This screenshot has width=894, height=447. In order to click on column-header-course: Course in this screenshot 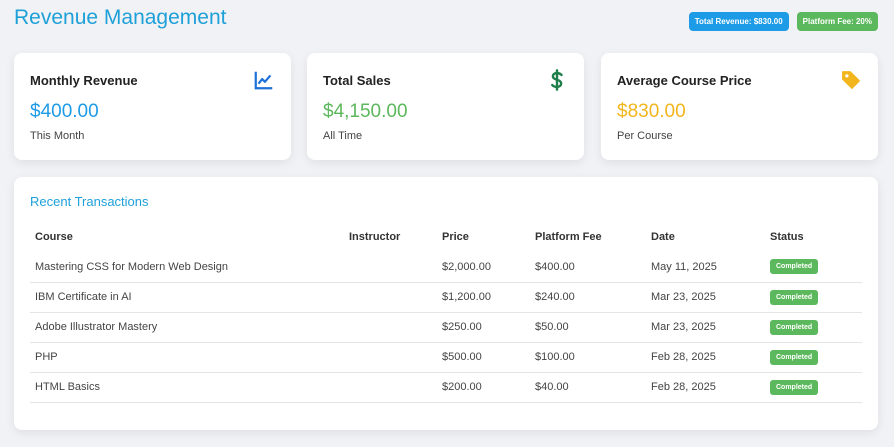, I will do `click(187, 237)`.